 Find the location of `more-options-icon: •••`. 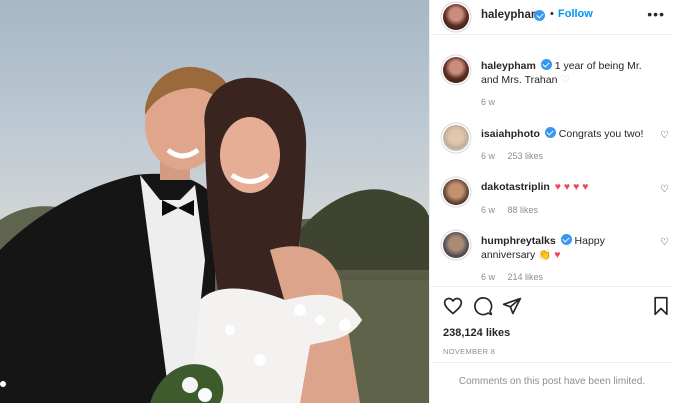

more-options-icon: ••• is located at coordinates (656, 14).